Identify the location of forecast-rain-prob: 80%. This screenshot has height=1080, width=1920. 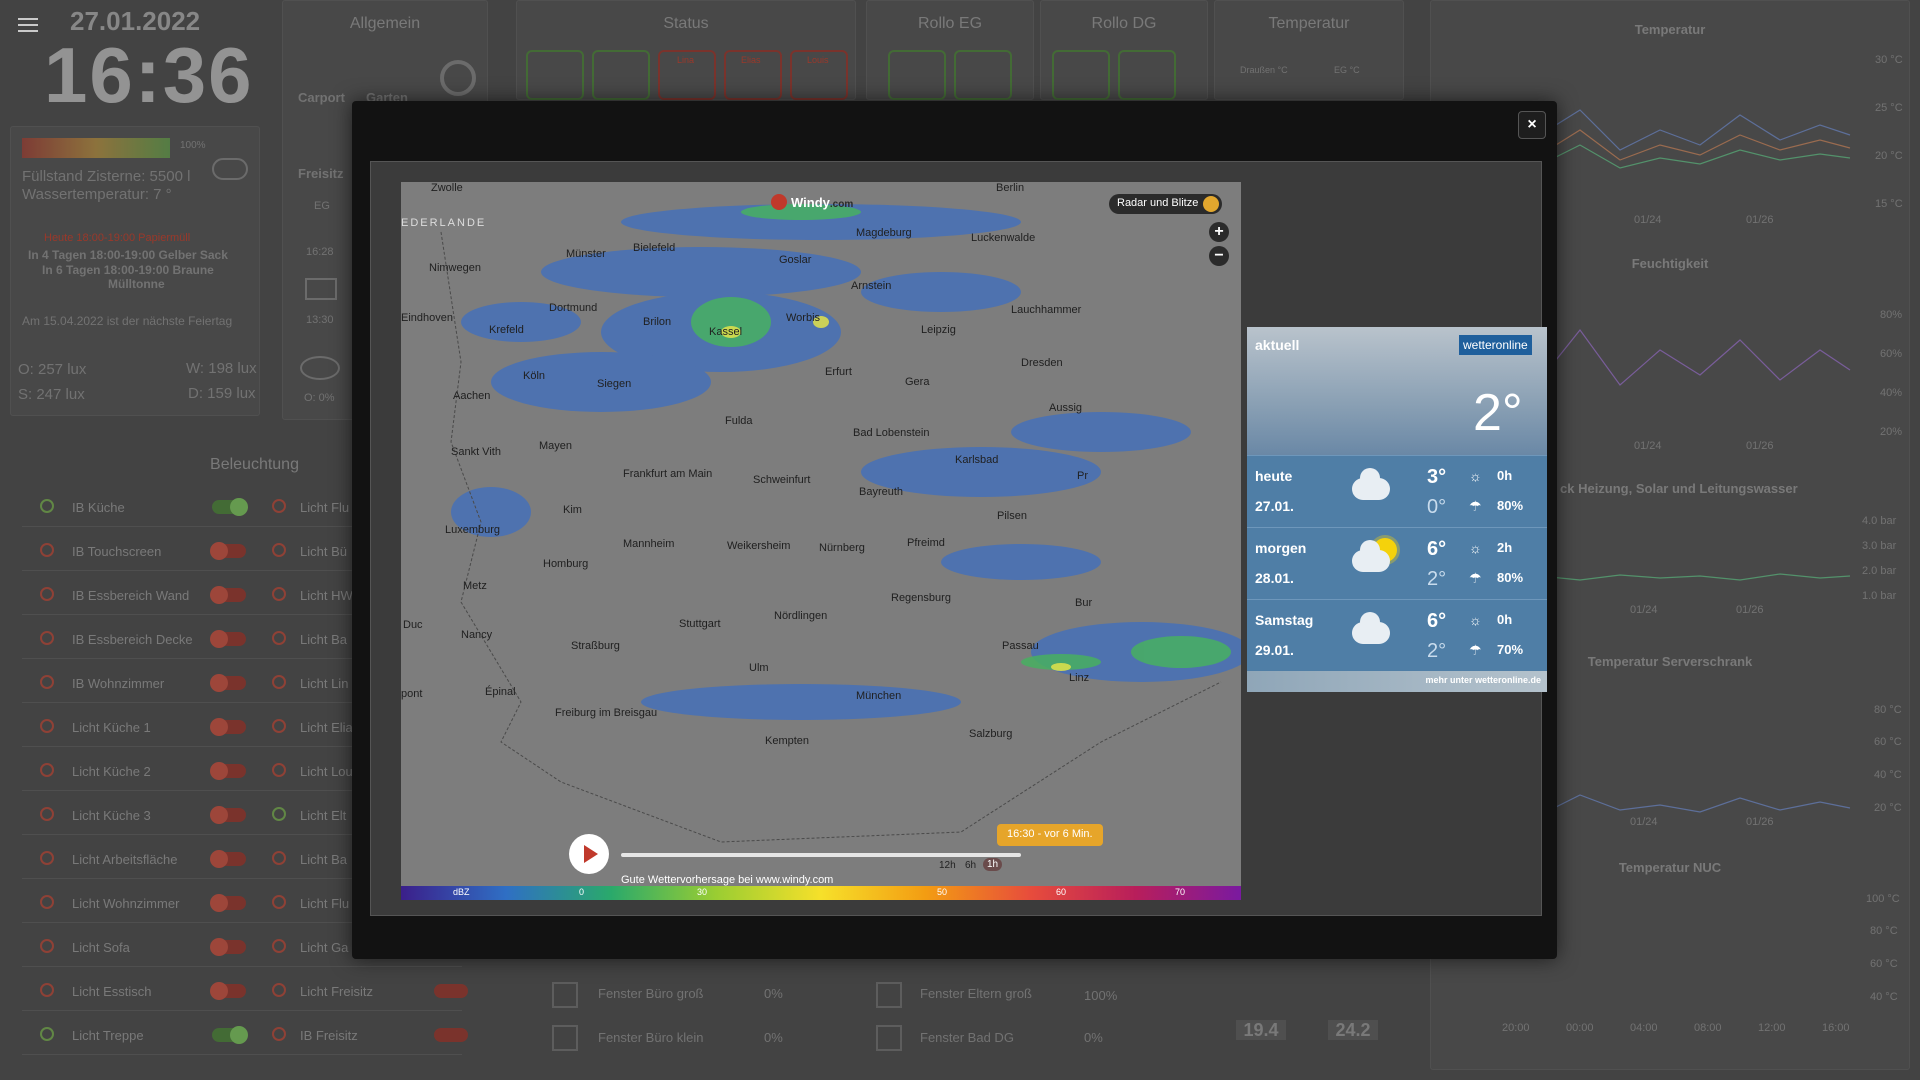
(1510, 577).